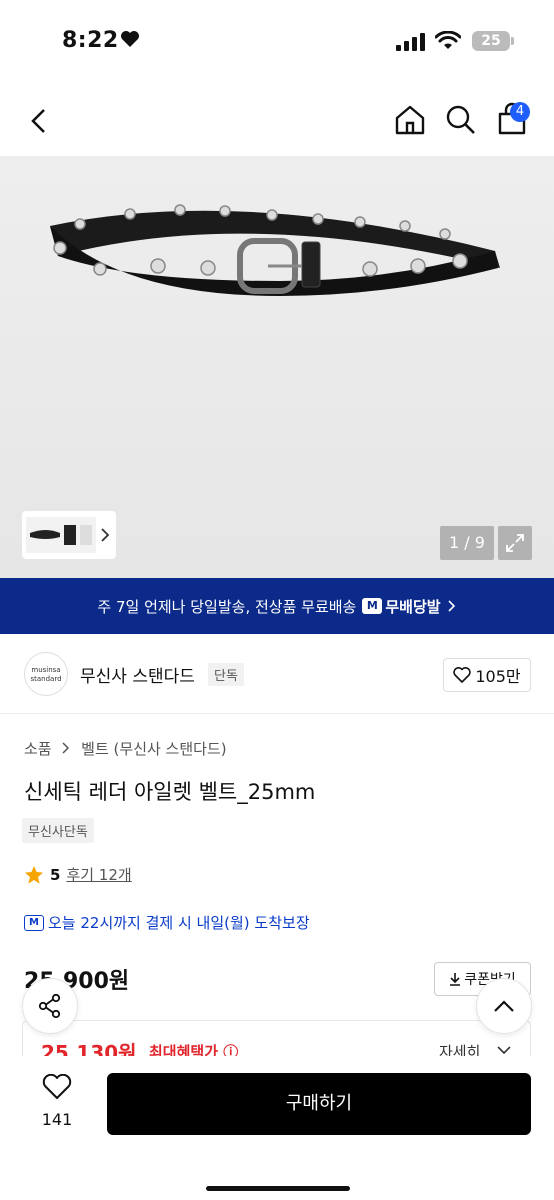  Describe the element at coordinates (504, 1050) in the screenshot. I see `chevron-down-icon` at that location.